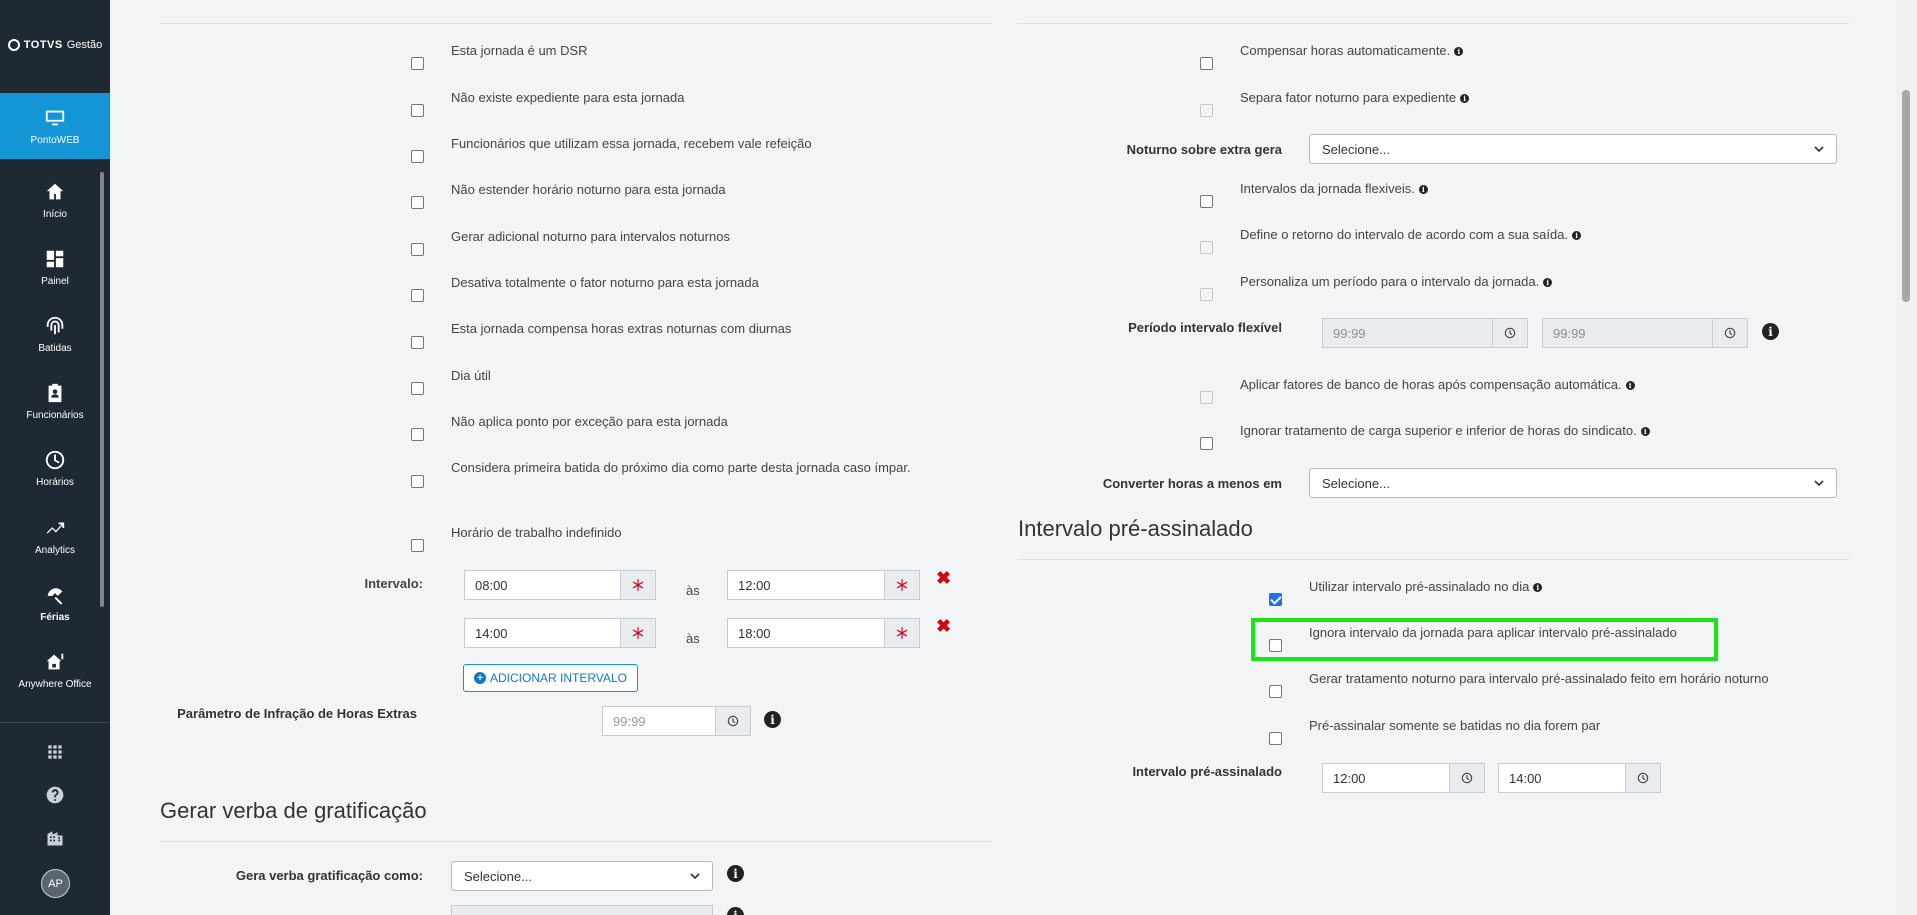 The height and width of the screenshot is (915, 1917). What do you see at coordinates (55, 603) in the screenshot?
I see `sidebar-item-ferias: Férias` at bounding box center [55, 603].